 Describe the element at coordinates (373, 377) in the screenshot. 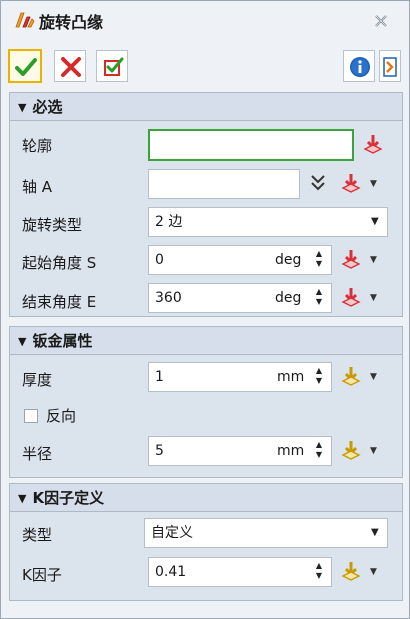

I see `pick-thickness-dropdown-icon: ▼` at that location.